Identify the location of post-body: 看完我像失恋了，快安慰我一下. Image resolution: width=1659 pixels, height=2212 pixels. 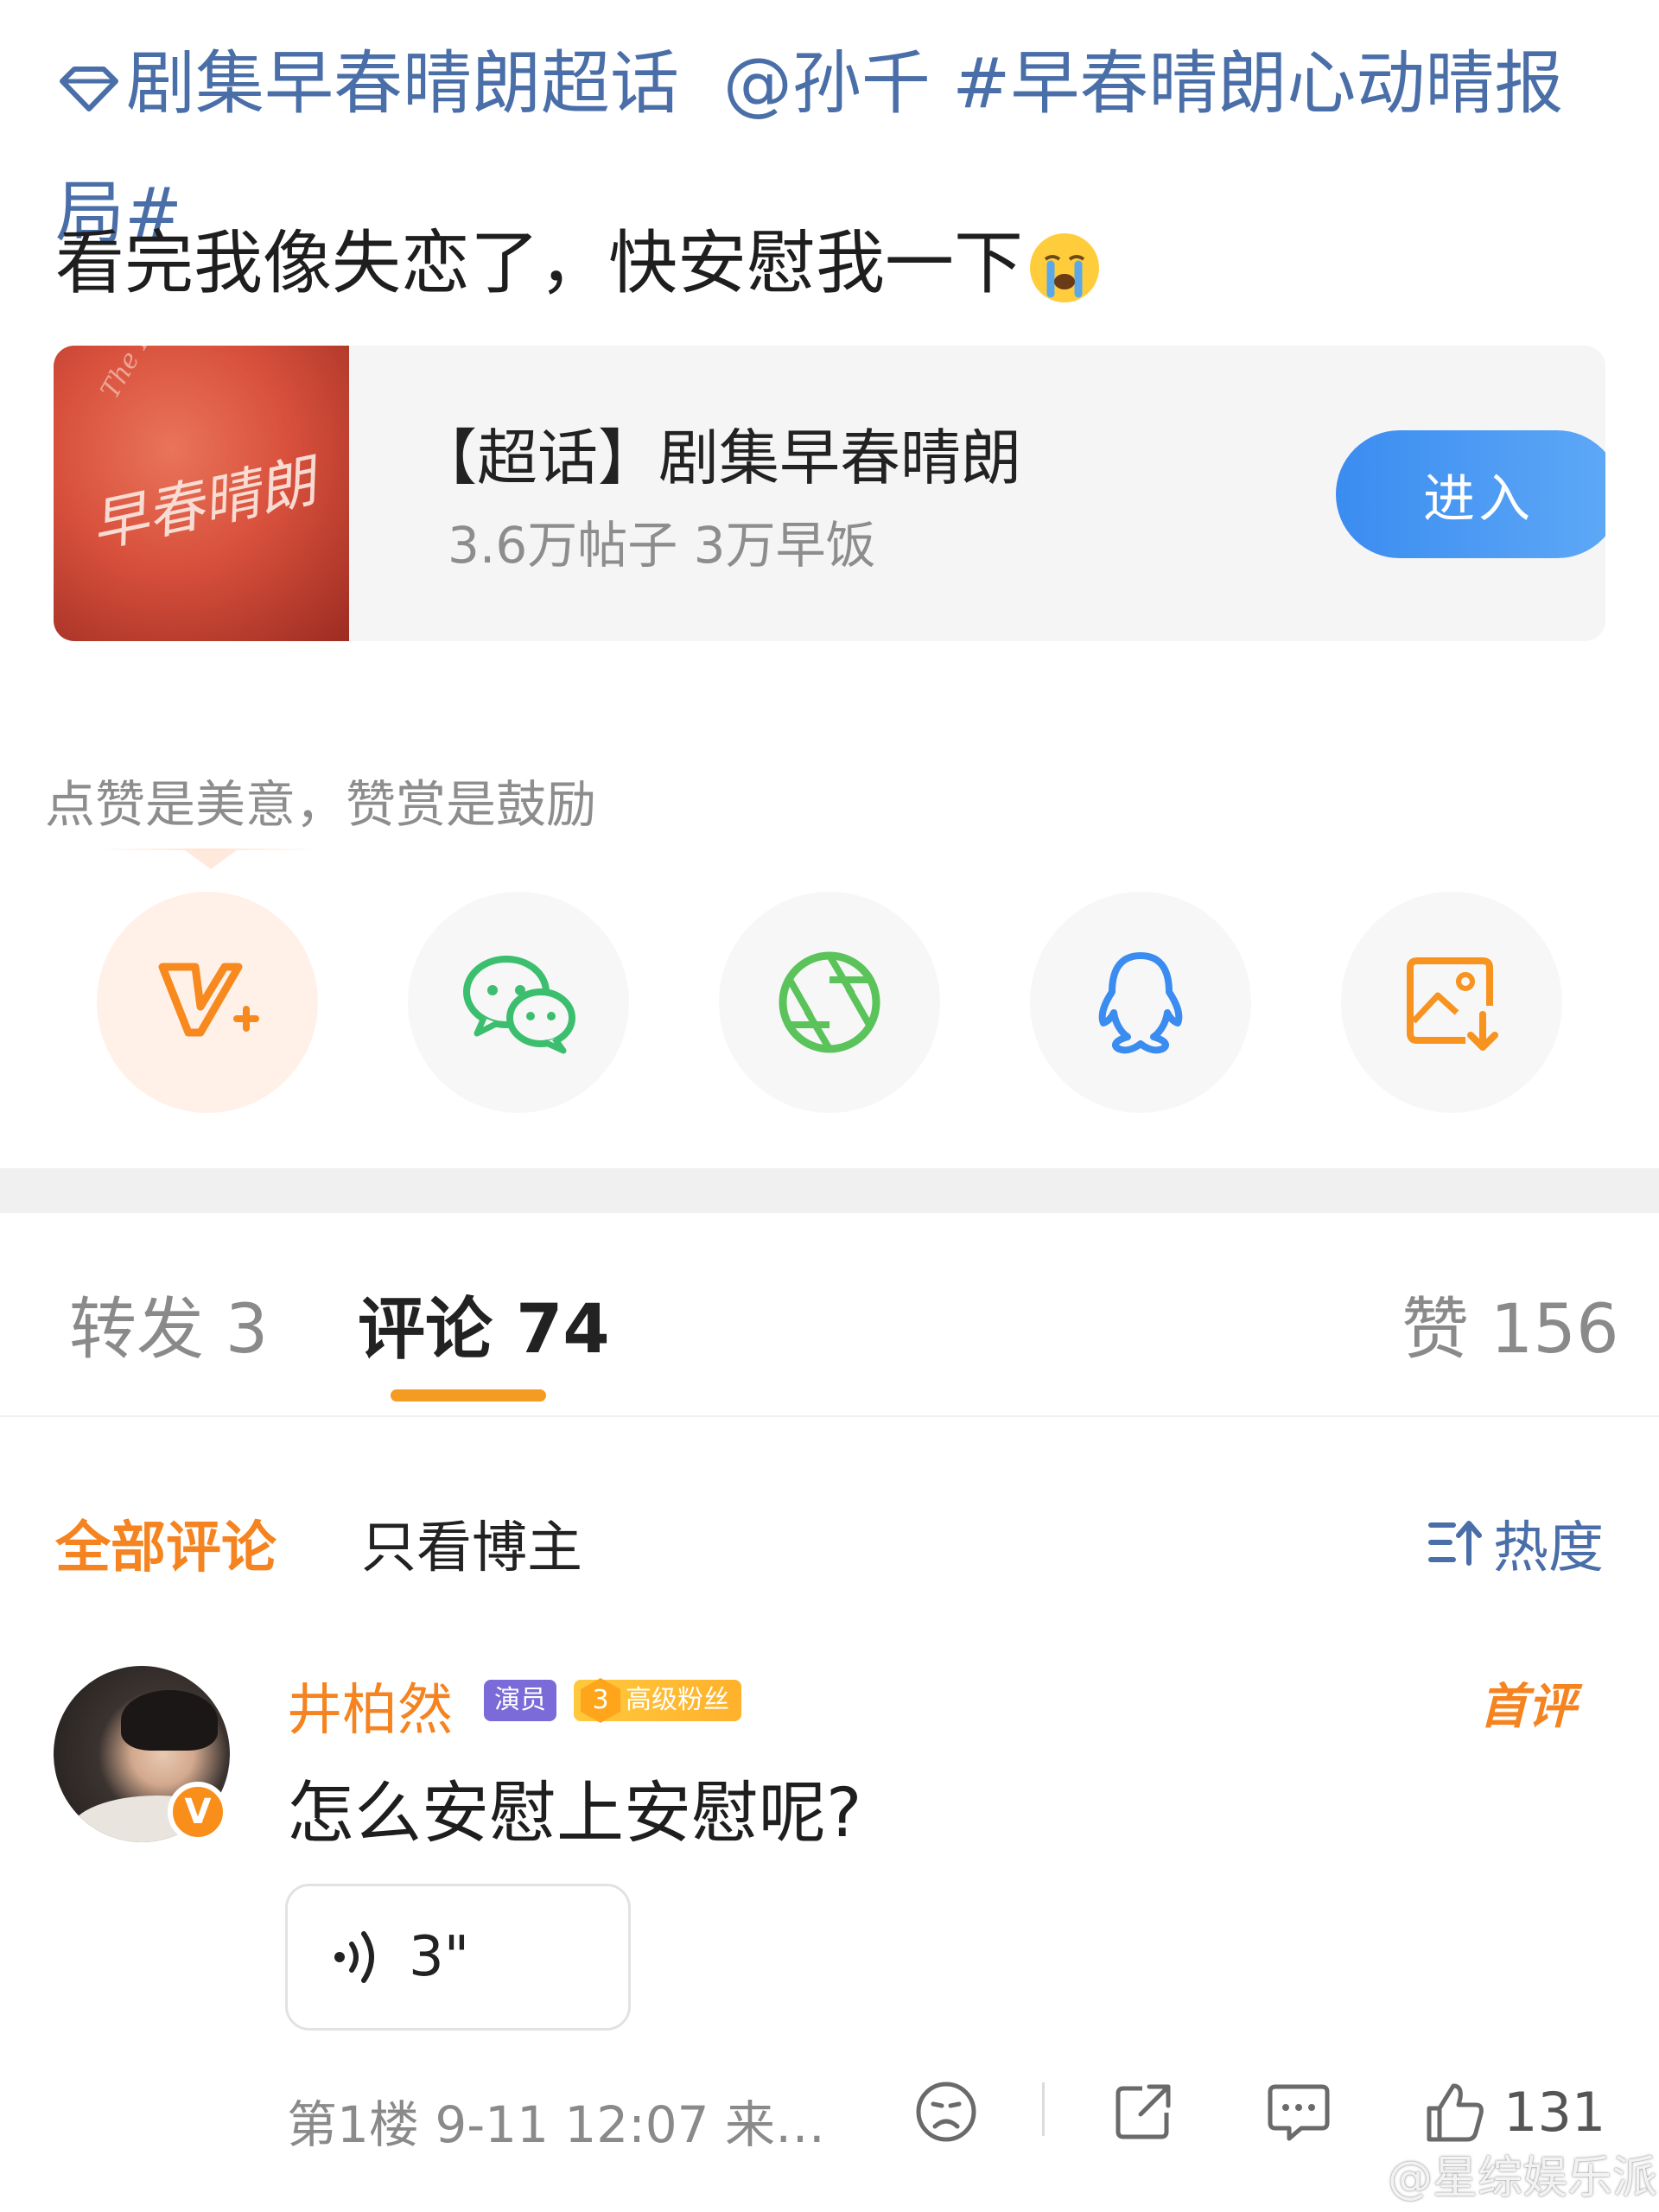
(579, 263).